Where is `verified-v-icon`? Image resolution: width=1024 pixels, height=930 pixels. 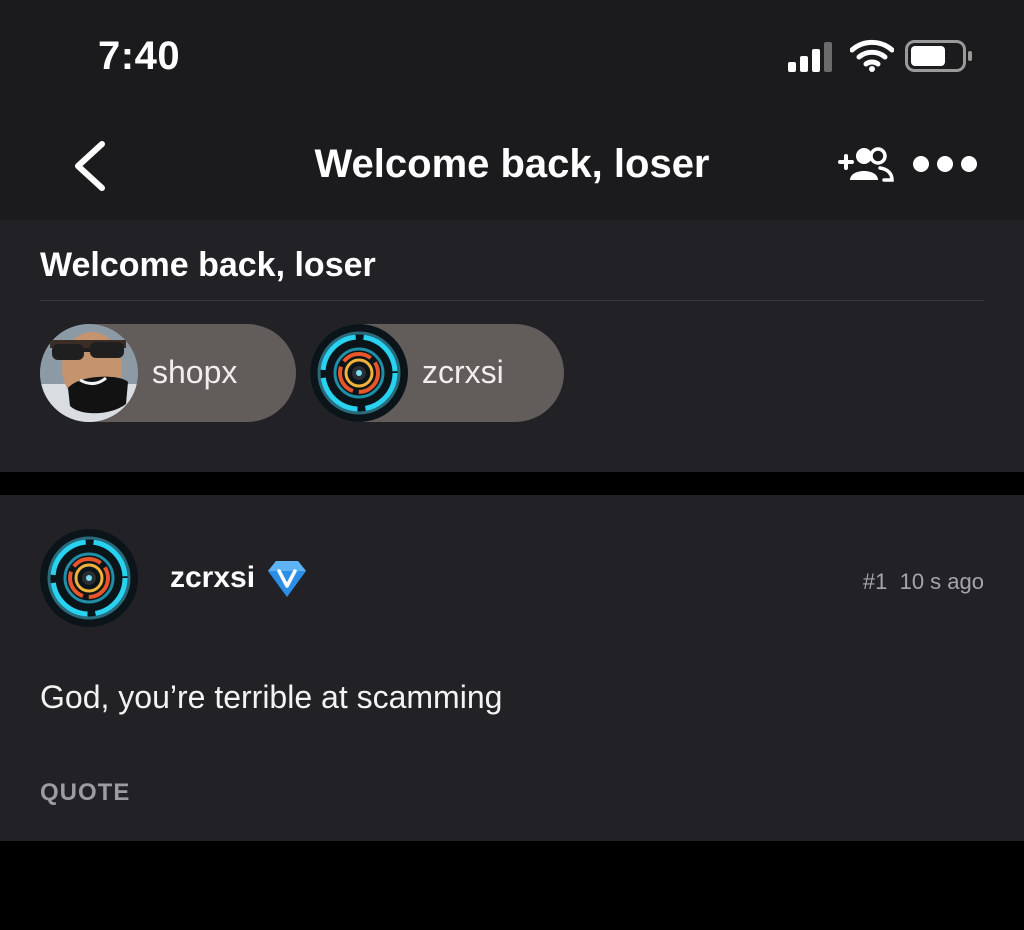 verified-v-icon is located at coordinates (287, 579).